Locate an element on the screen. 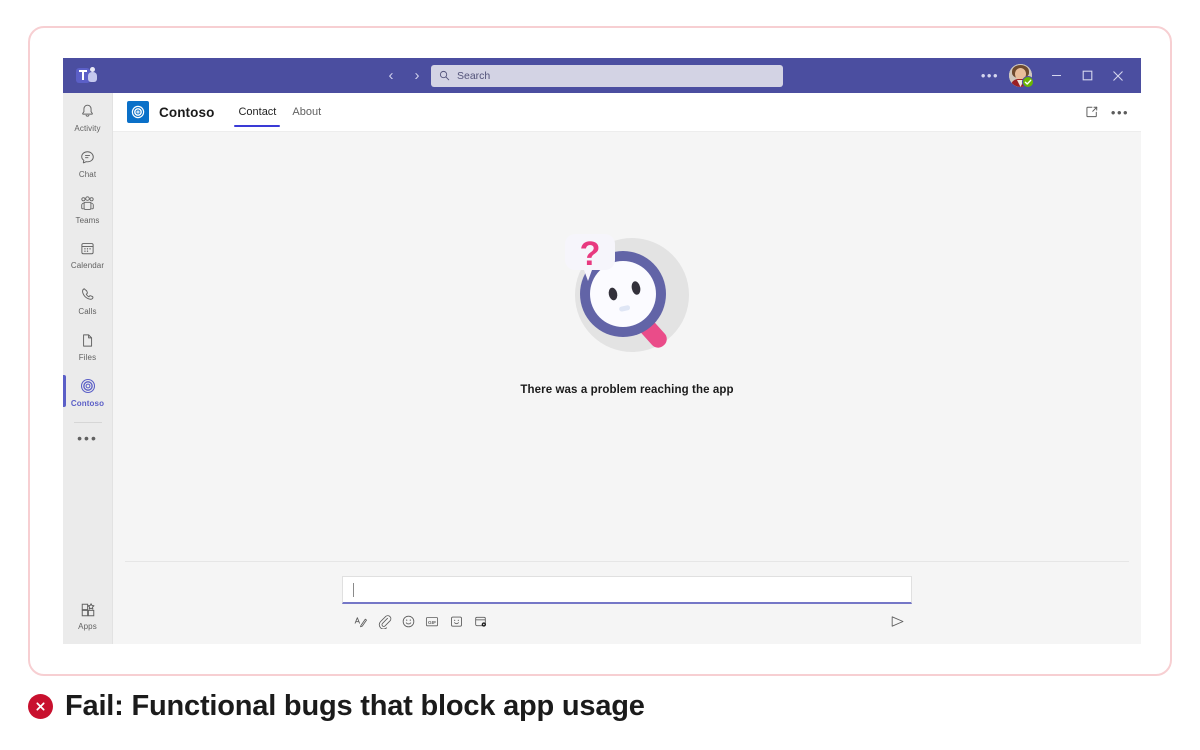 This screenshot has height=750, width=1200. title-bar: ‹ › Search ••• is located at coordinates (602, 75).